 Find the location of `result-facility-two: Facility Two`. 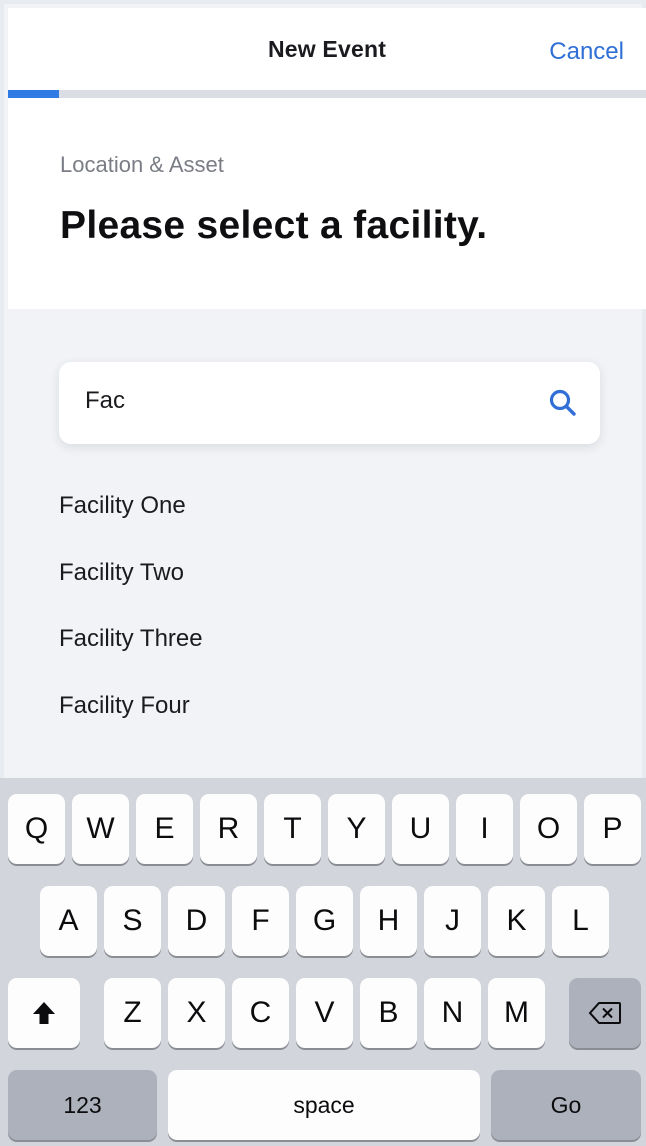

result-facility-two: Facility Two is located at coordinates (121, 573).